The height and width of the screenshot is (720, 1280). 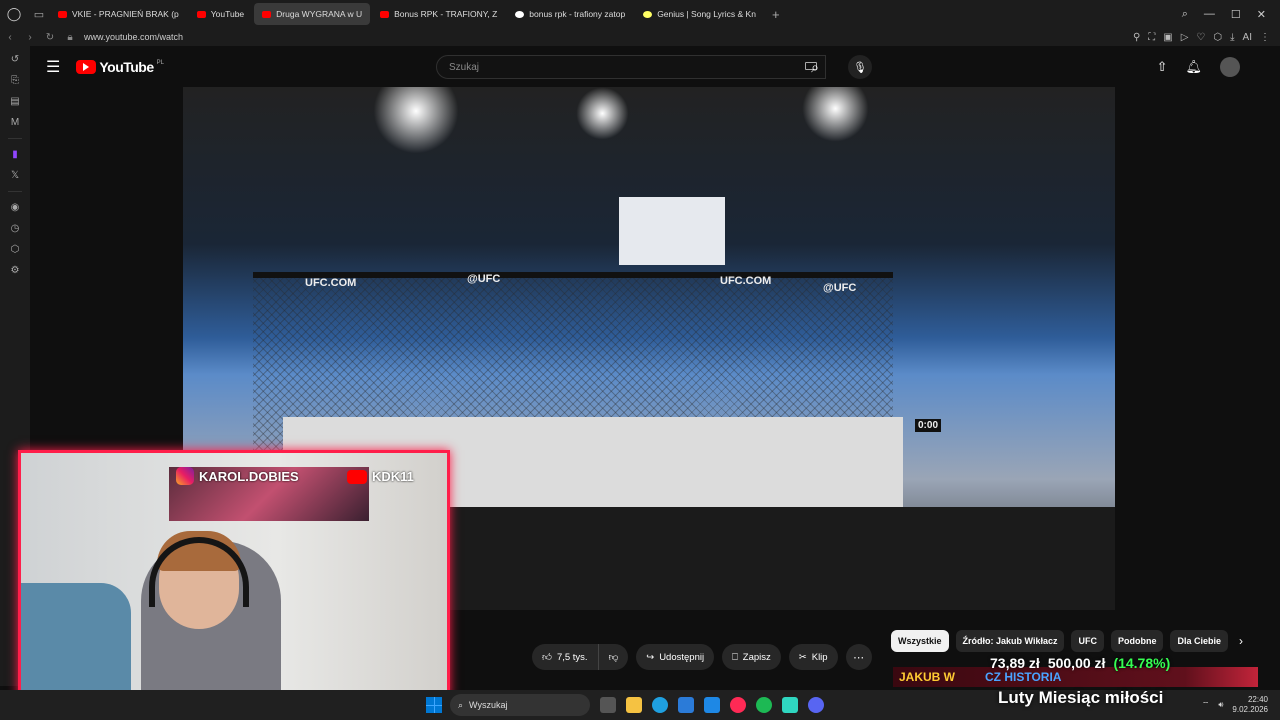 What do you see at coordinates (1199, 641) in the screenshot?
I see `chip-for-you: Dla Ciebie` at bounding box center [1199, 641].